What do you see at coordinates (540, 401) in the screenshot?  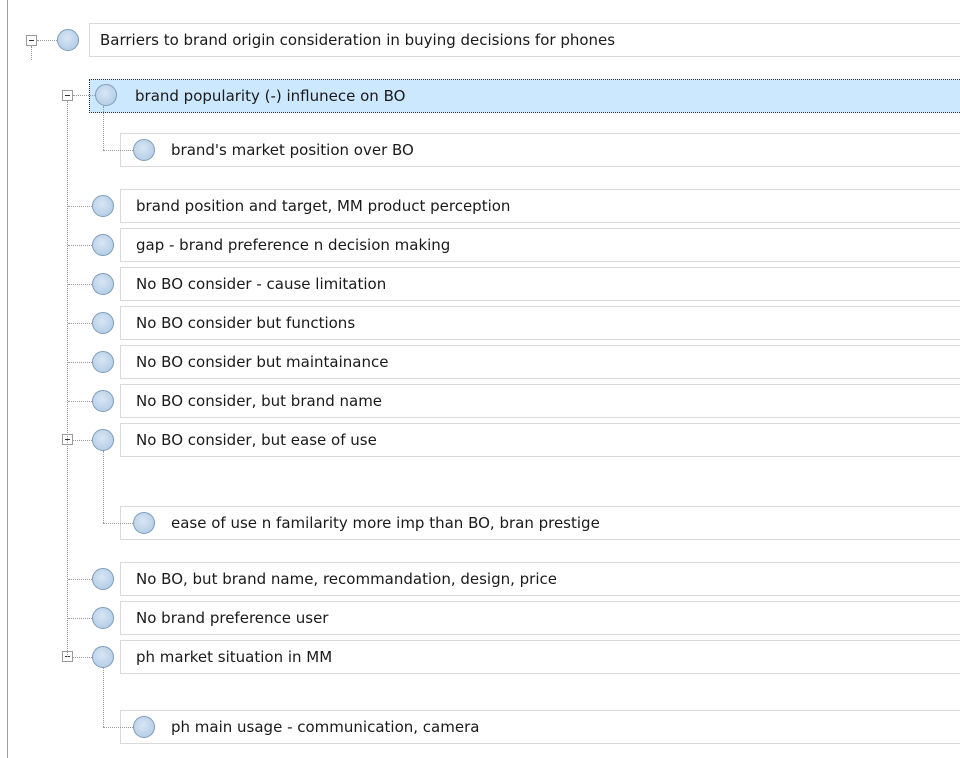 I see `tree-row: No BO consider, but brand name` at bounding box center [540, 401].